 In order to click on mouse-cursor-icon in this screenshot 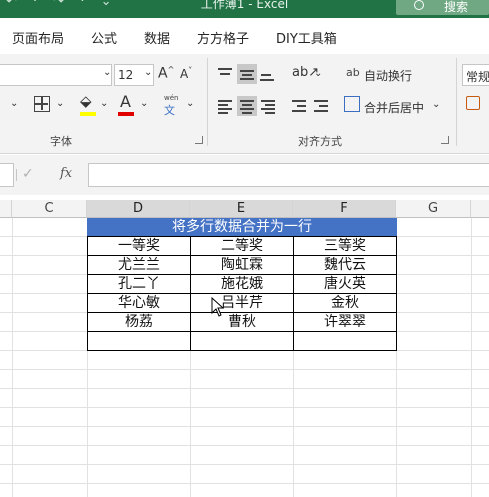, I will do `click(218, 307)`.